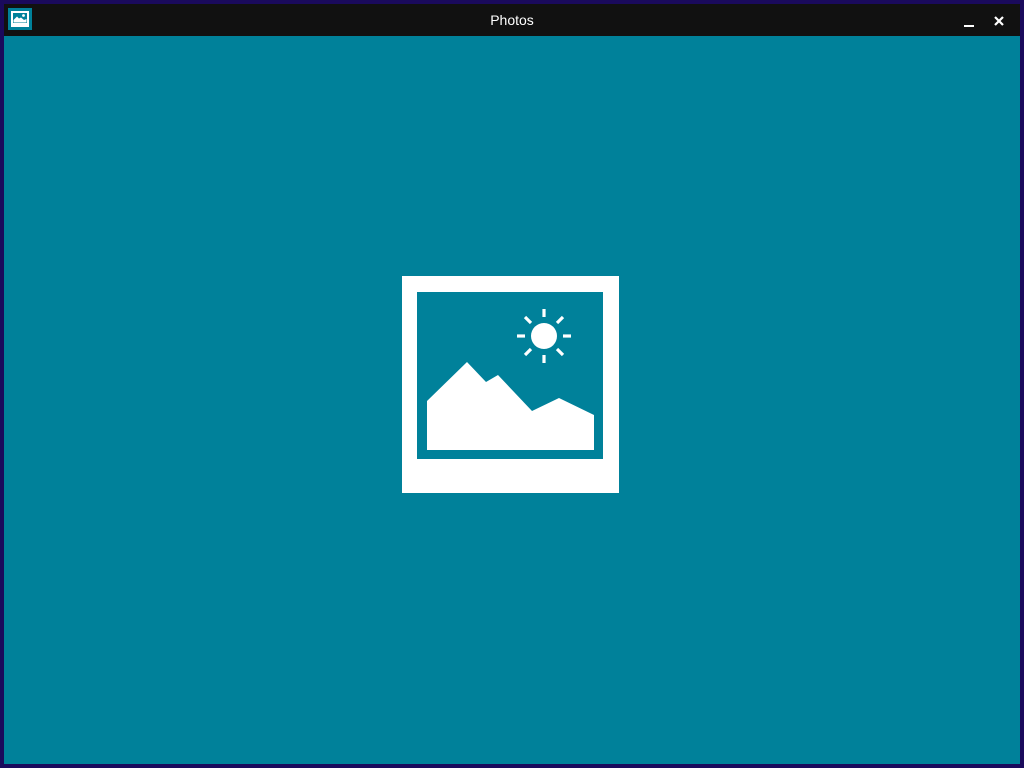  I want to click on title-bar: Photos, so click(512, 20).